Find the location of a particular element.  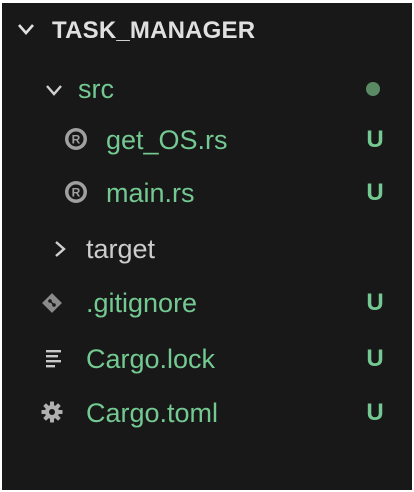

folder-label: target is located at coordinates (121, 248).